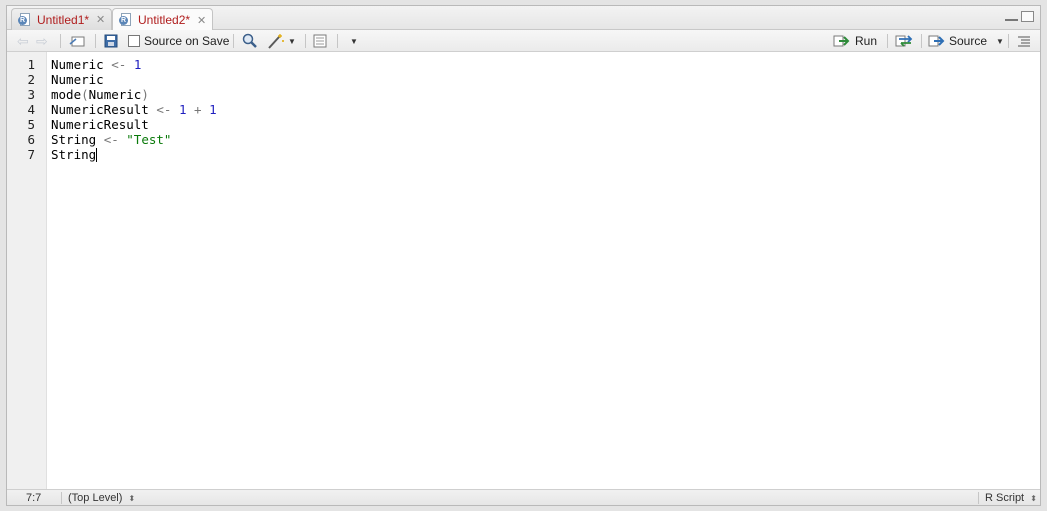 The height and width of the screenshot is (511, 1047). I want to click on code-line: mode(Numeric), so click(100, 94).